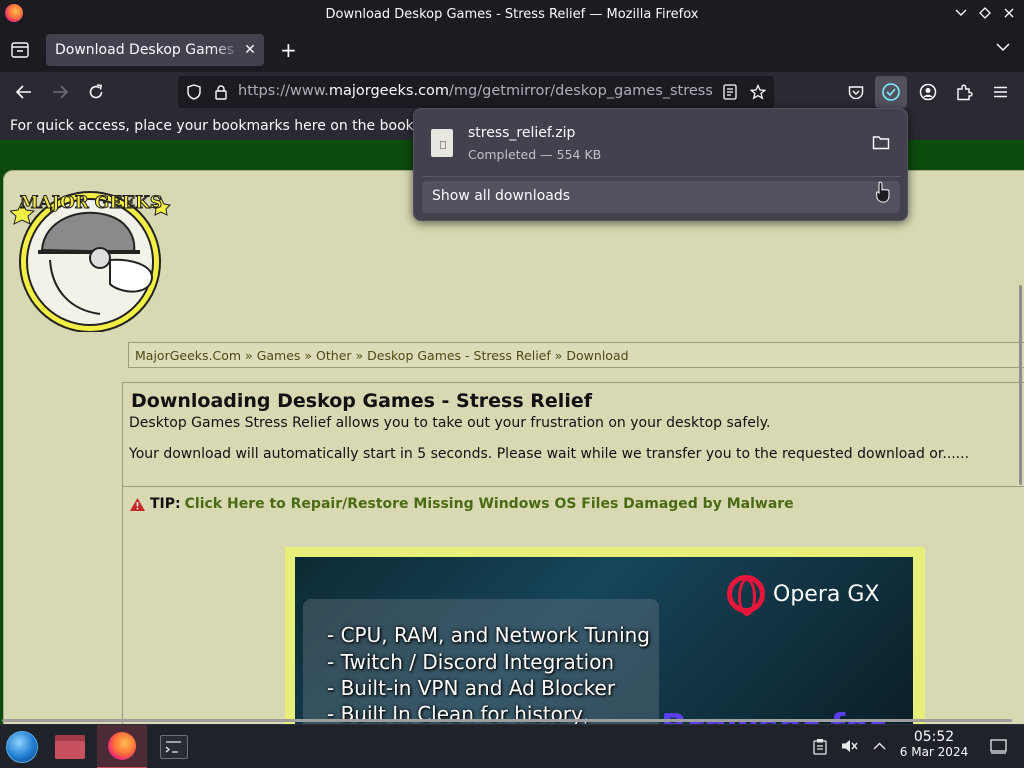 This screenshot has width=1024, height=768. I want to click on window-controls, so click(985, 13).